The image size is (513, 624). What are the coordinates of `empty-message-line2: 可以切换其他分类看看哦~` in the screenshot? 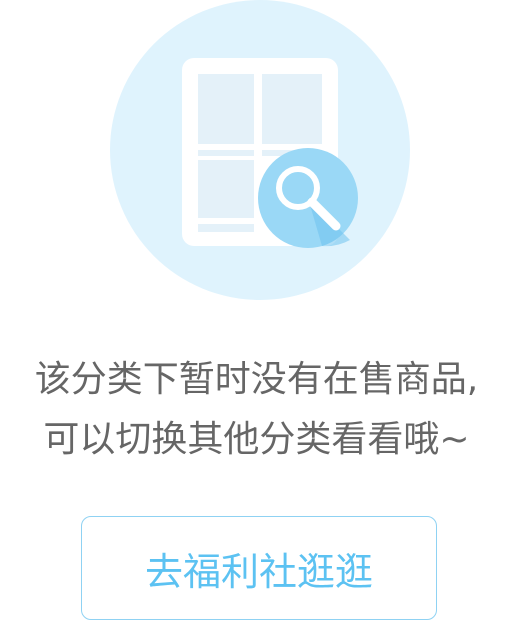 It's located at (256, 439).